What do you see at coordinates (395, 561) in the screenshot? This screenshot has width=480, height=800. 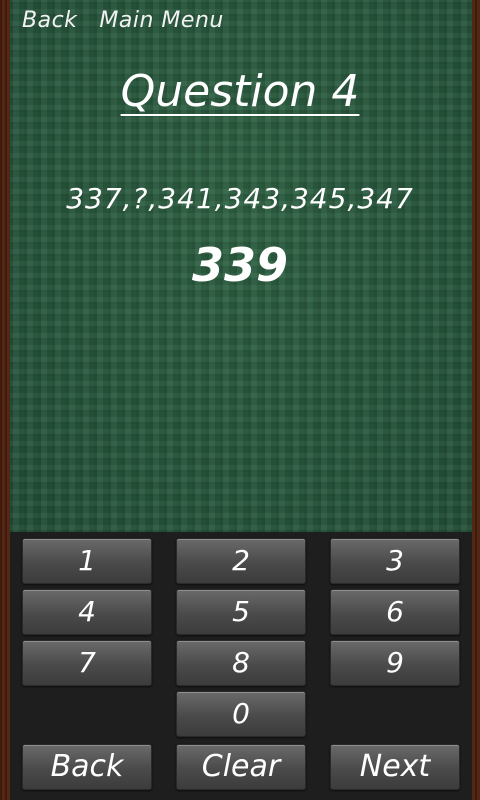 I see `key-3: 3` at bounding box center [395, 561].